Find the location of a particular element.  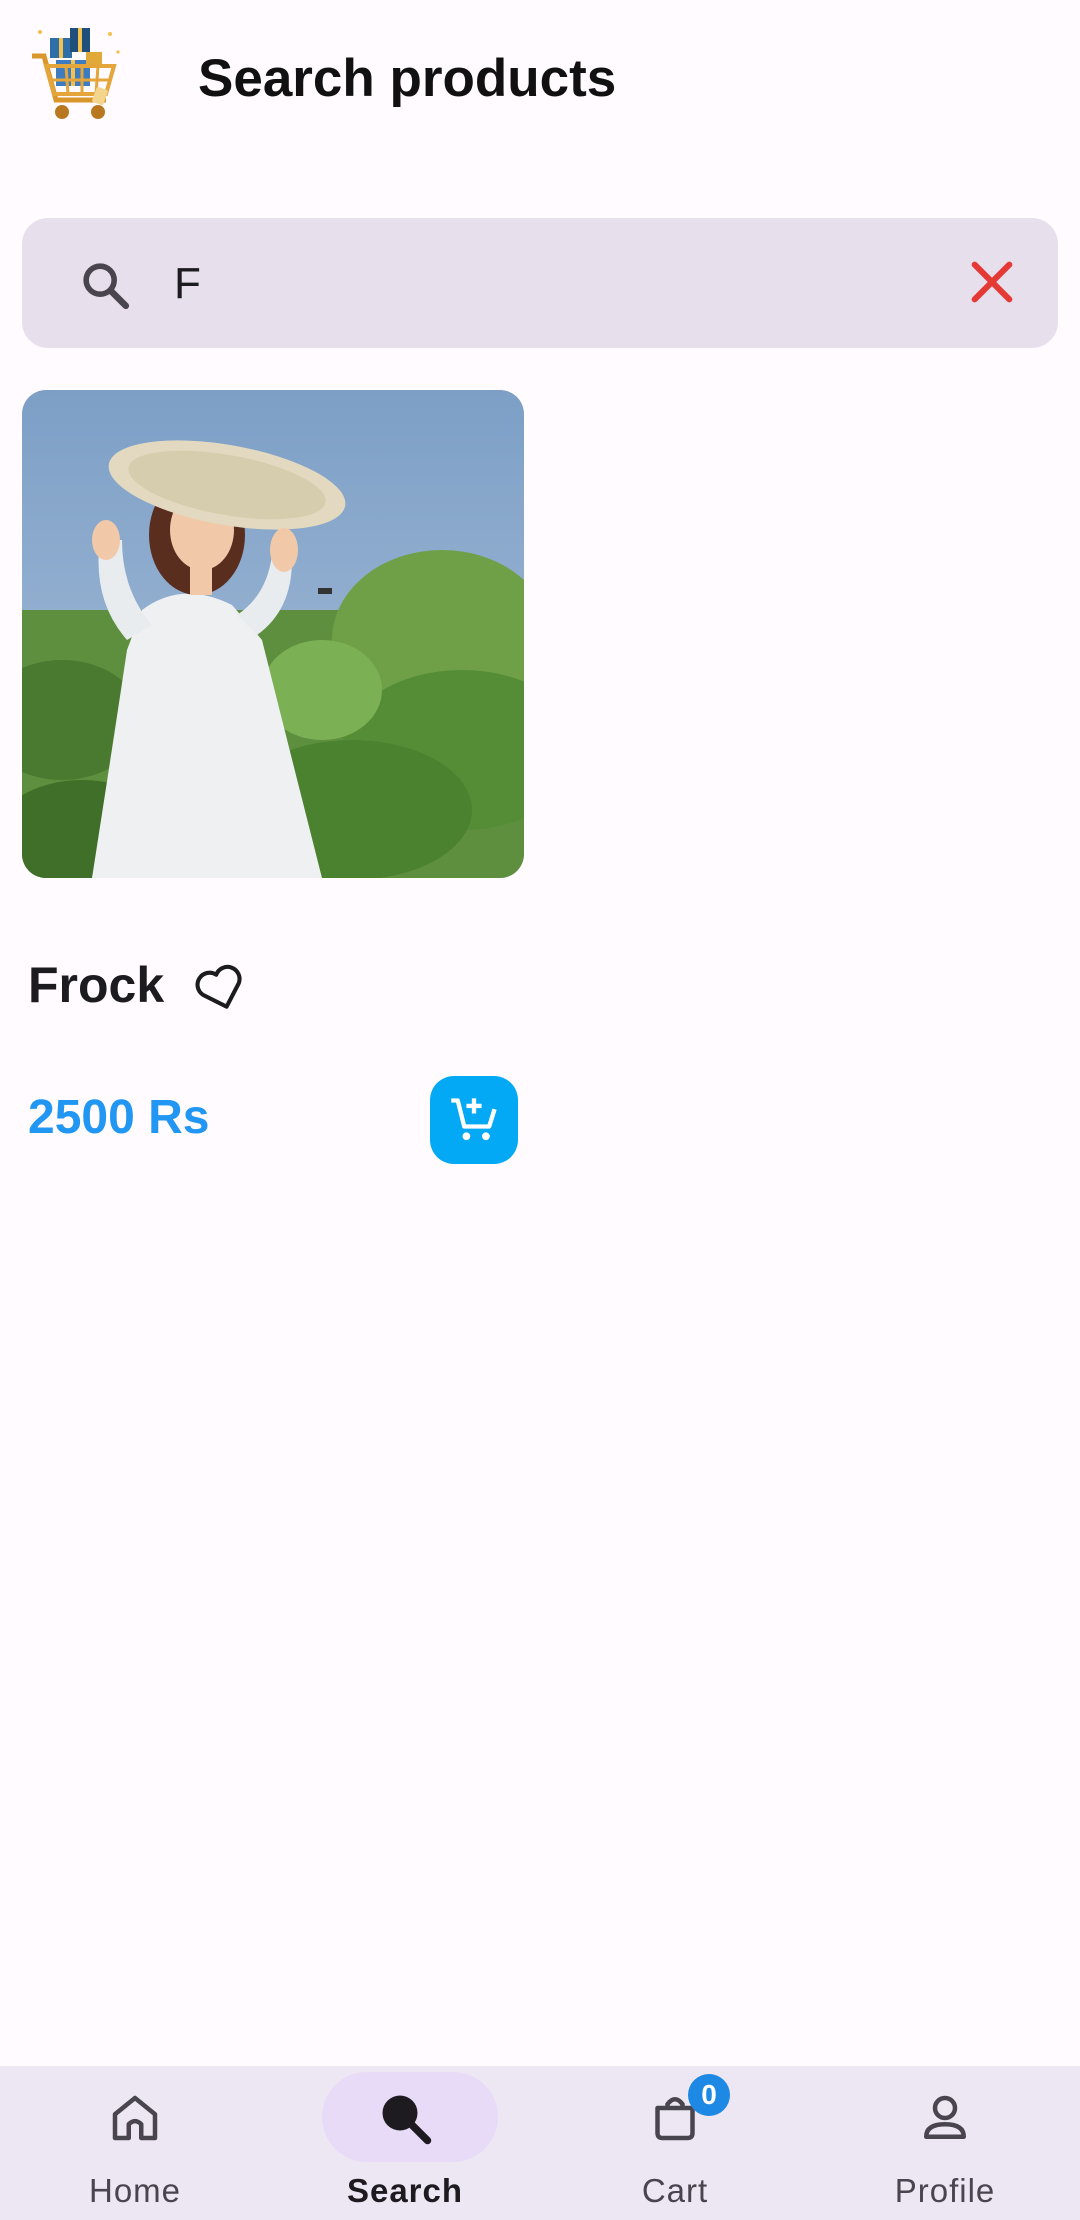

add-shopping-cart-icon is located at coordinates (474, 1119).